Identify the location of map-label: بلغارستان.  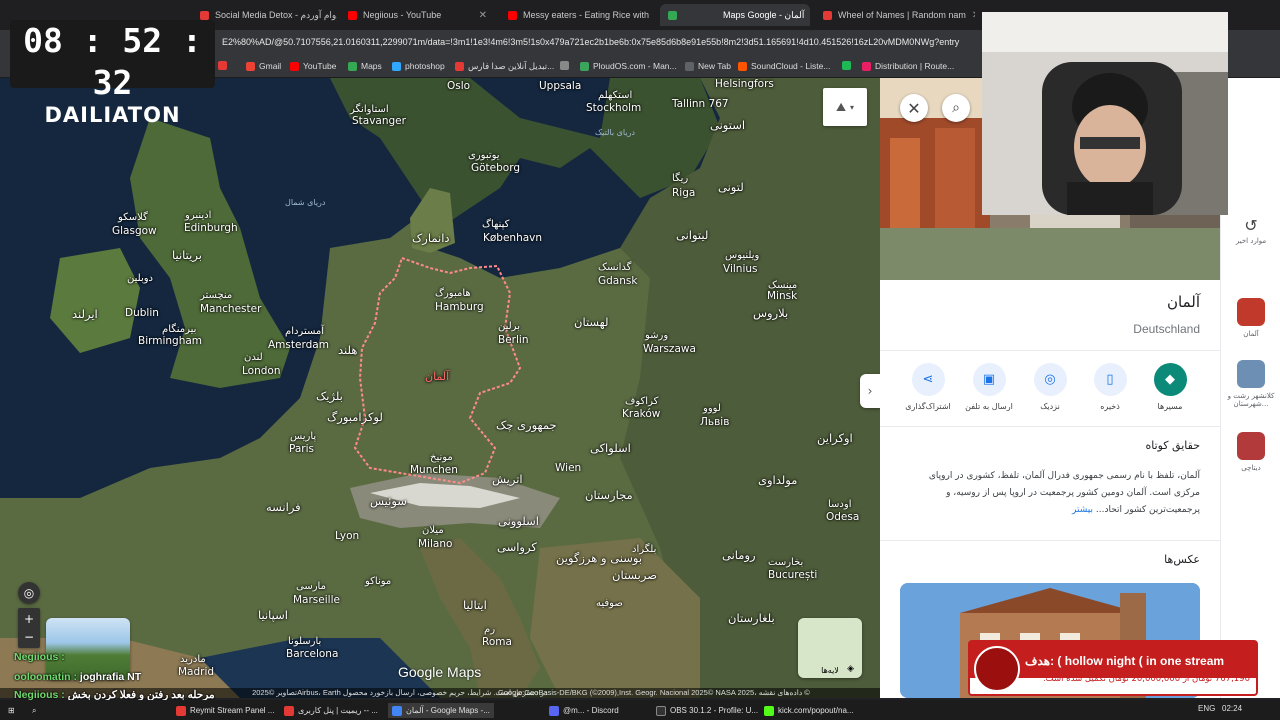
(751, 618).